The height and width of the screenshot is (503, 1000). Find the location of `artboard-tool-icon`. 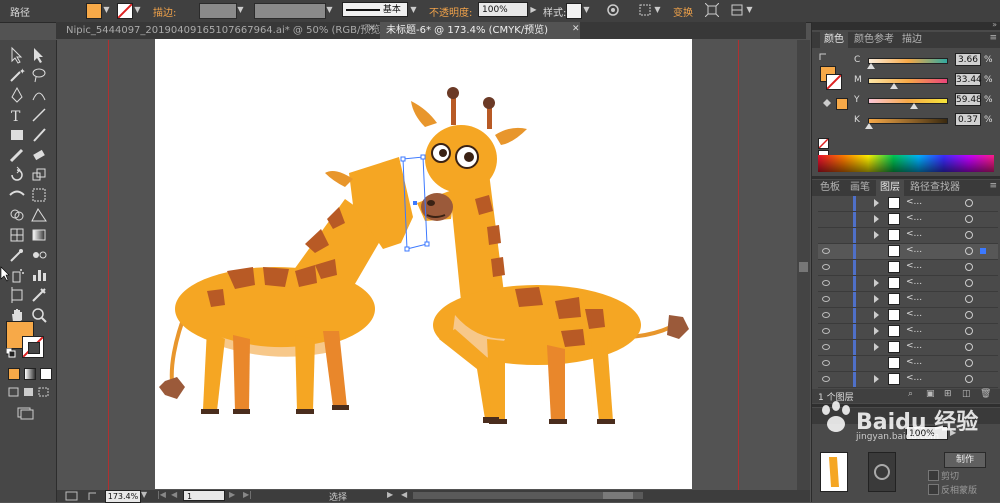

artboard-tool-icon is located at coordinates (17, 295).